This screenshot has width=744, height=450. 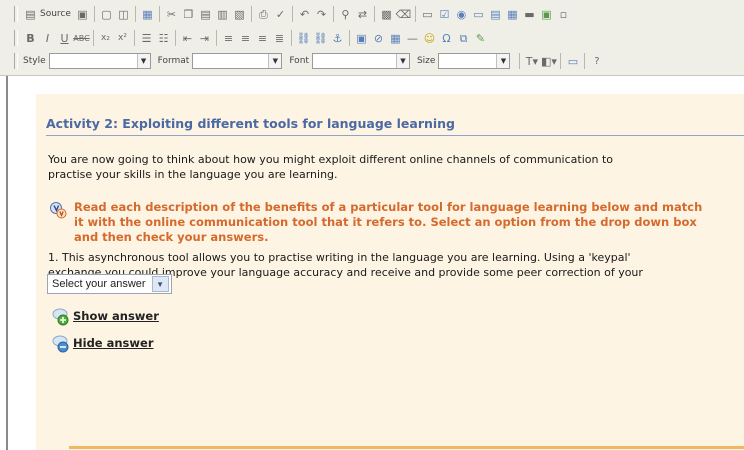 I want to click on link-icon: ⛓, so click(x=303, y=38).